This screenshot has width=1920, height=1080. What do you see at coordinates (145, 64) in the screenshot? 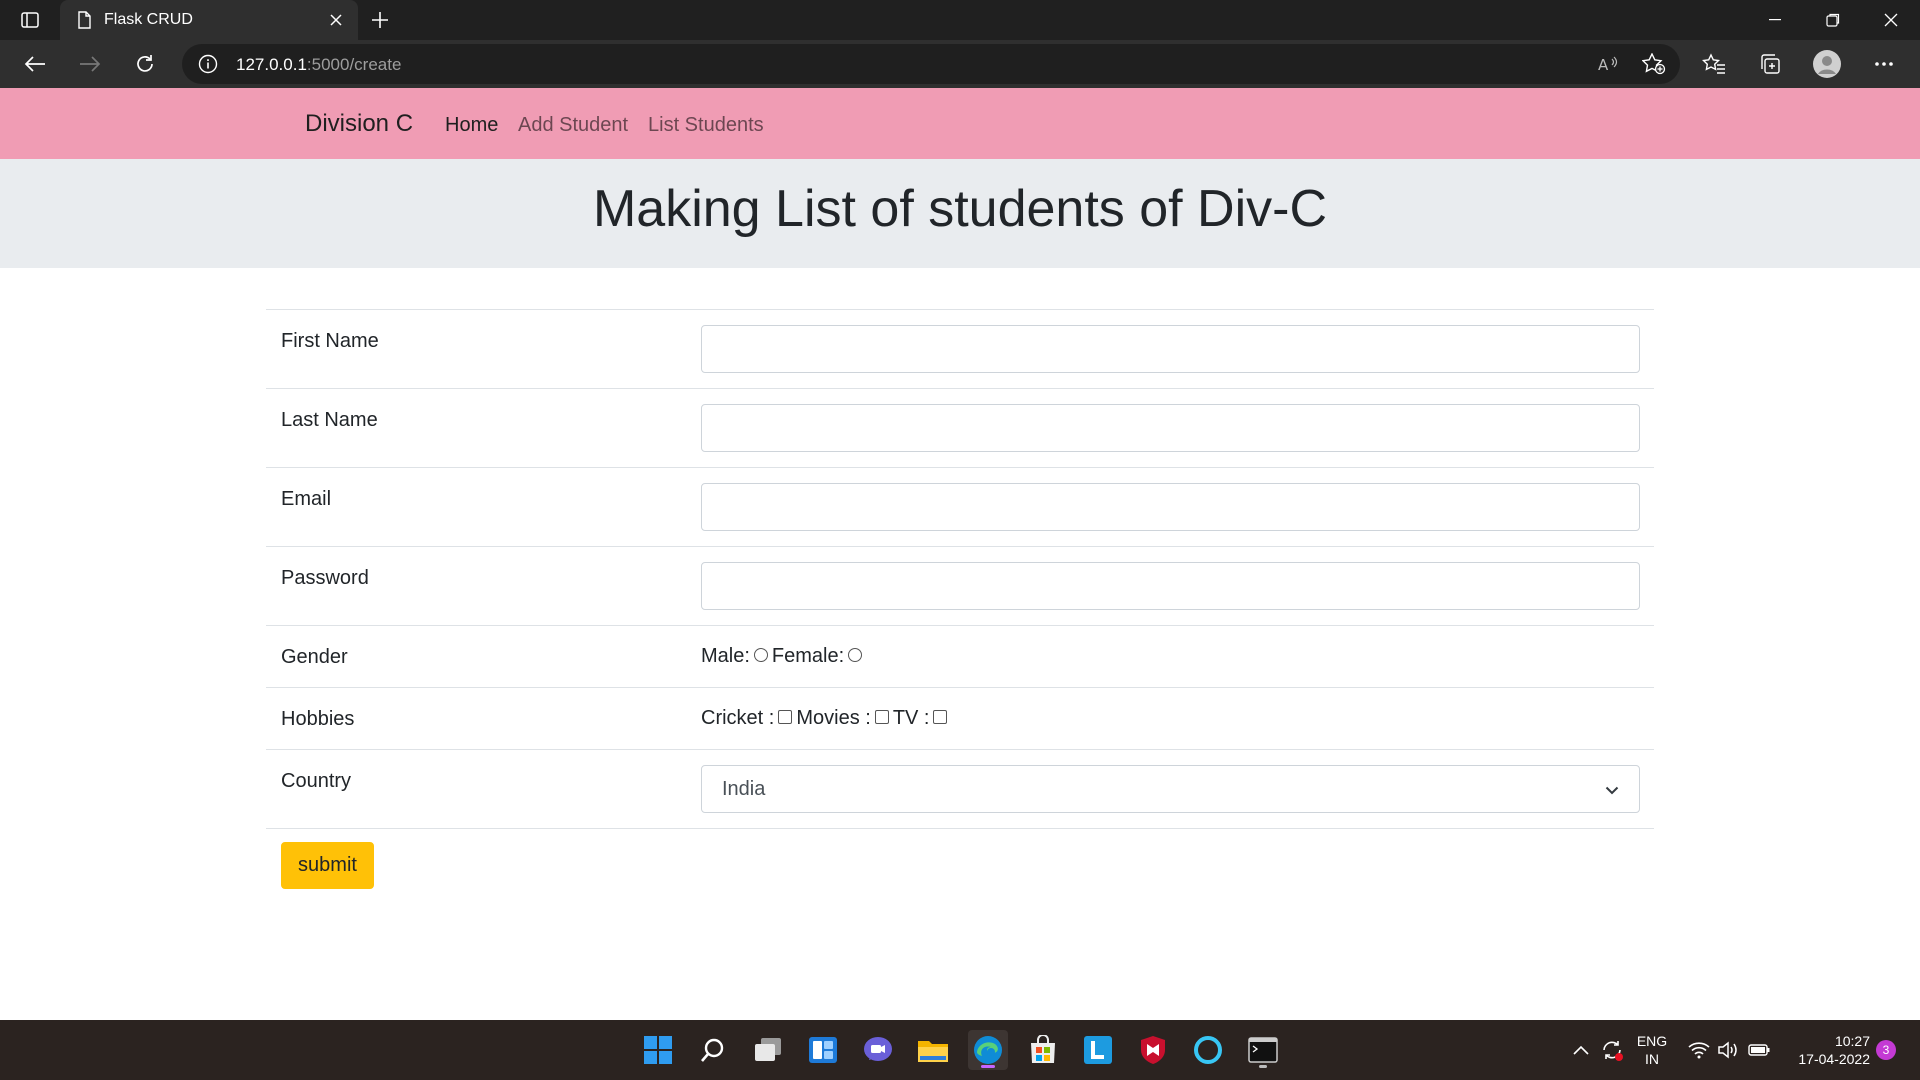
I see `refresh-icon` at bounding box center [145, 64].